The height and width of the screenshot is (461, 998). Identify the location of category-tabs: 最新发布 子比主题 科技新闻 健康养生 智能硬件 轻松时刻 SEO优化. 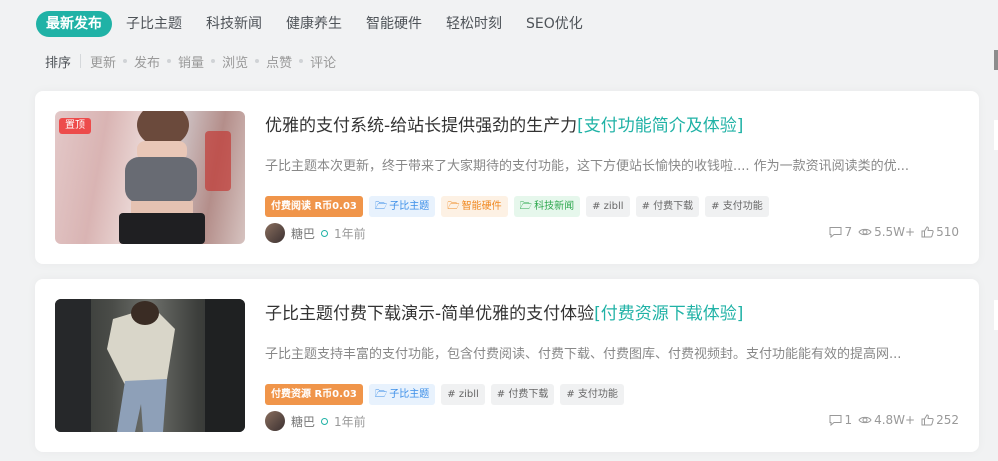
(321, 24).